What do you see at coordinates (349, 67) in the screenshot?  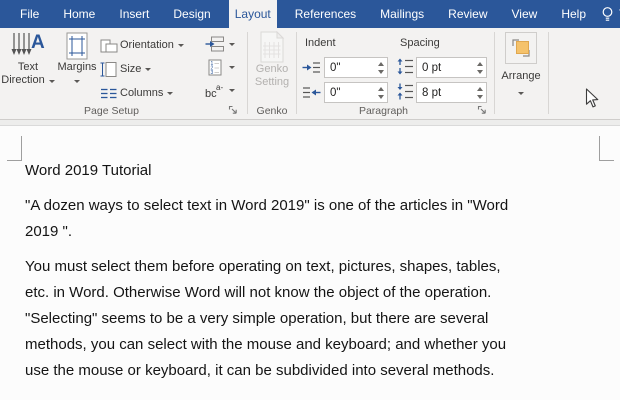 I see `indent-left-value: 0"` at bounding box center [349, 67].